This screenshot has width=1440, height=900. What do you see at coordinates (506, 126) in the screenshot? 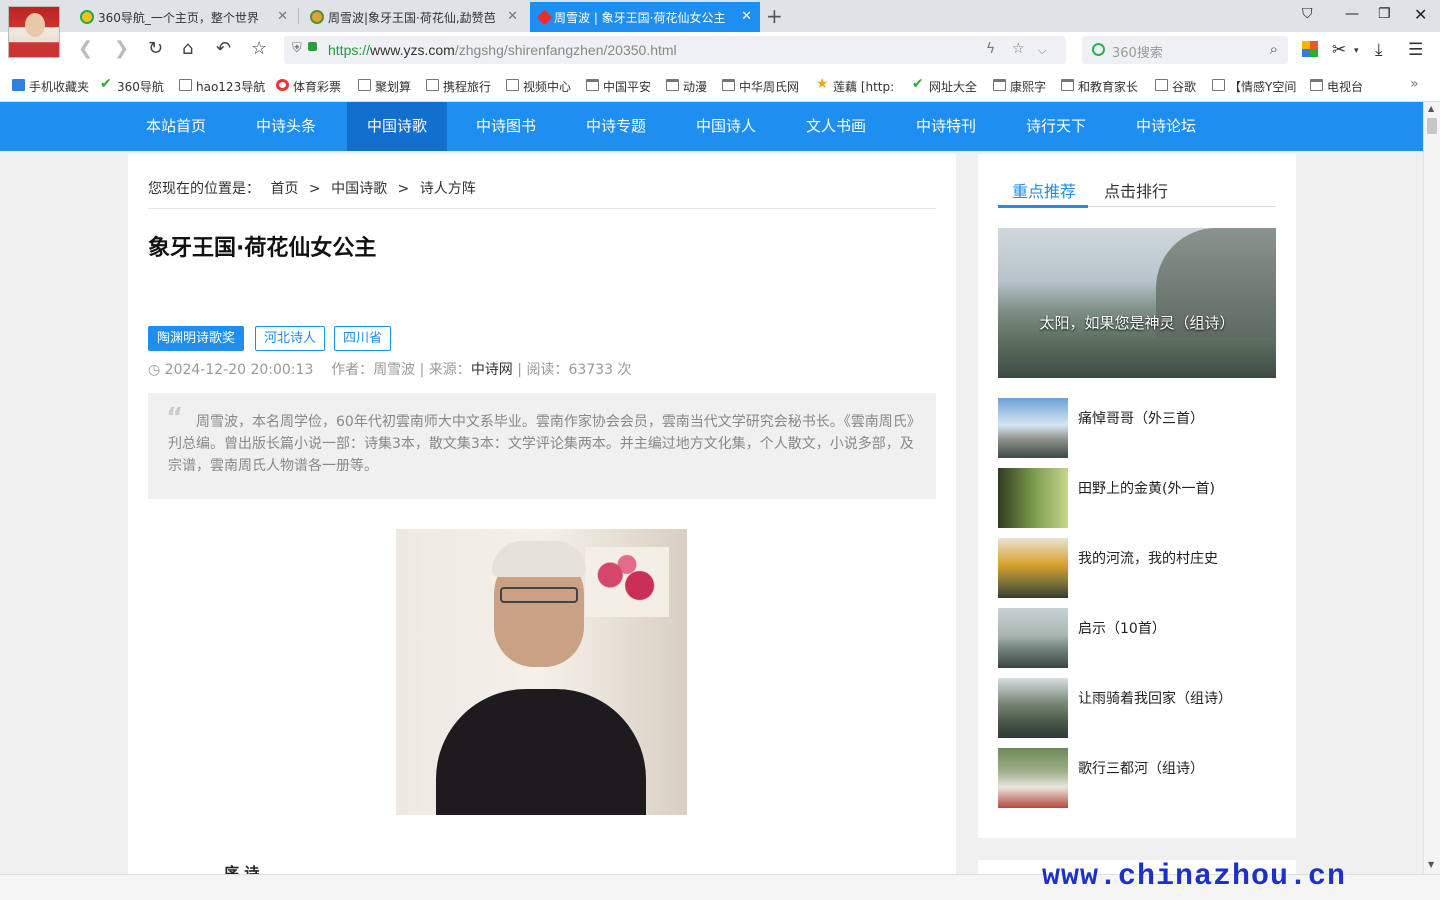
I see `nav-books: 中诗图书` at bounding box center [506, 126].